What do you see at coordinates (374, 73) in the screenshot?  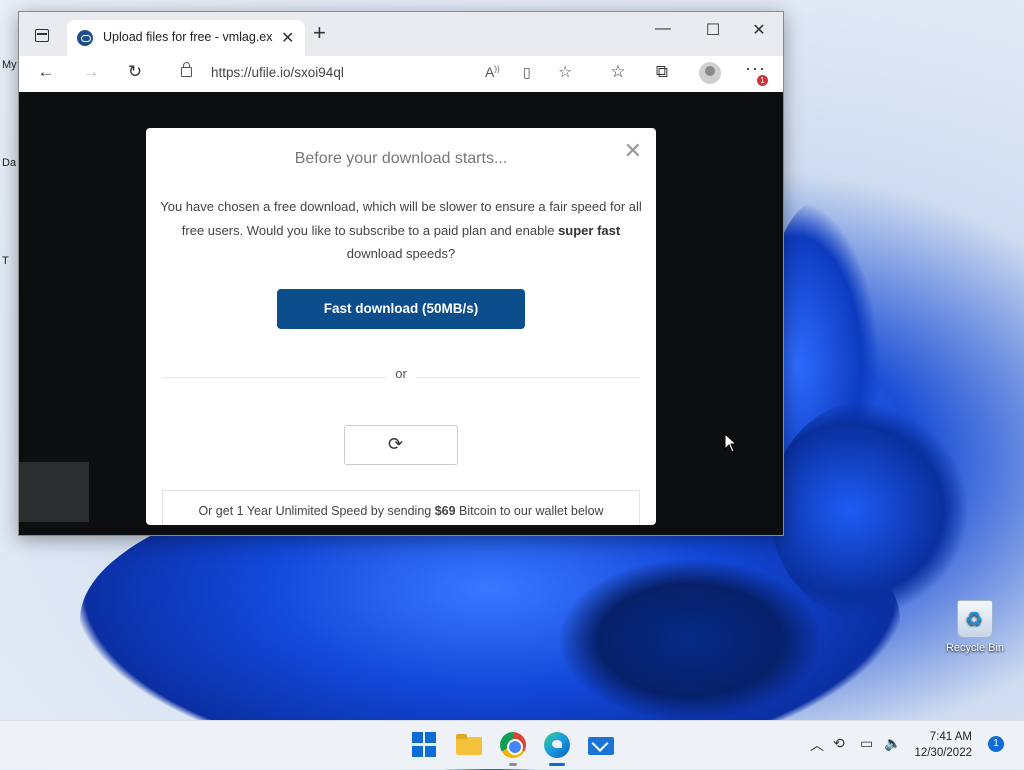 I see `address-bar: https://ufile.io/sxoi94ql A)) ▯ ☆` at bounding box center [374, 73].